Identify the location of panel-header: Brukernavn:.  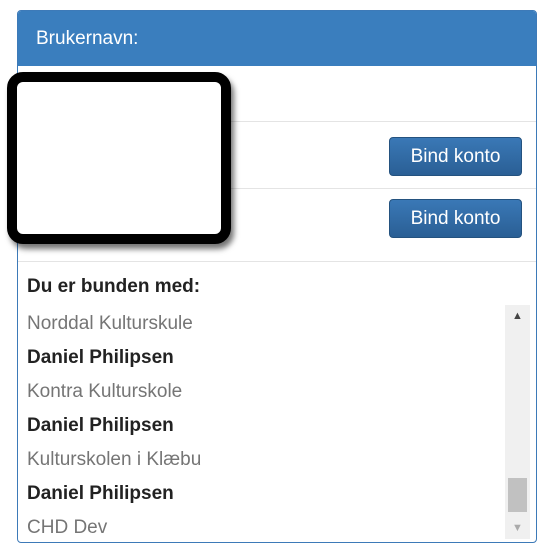
(277, 38).